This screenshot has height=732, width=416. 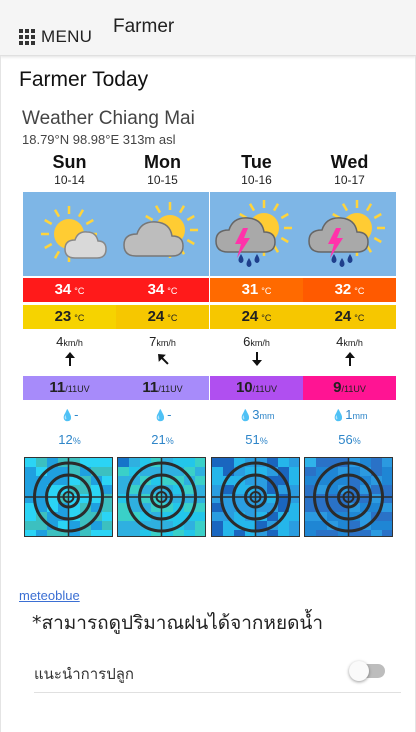 What do you see at coordinates (158, 439) in the screenshot?
I see `prob-value: 21` at bounding box center [158, 439].